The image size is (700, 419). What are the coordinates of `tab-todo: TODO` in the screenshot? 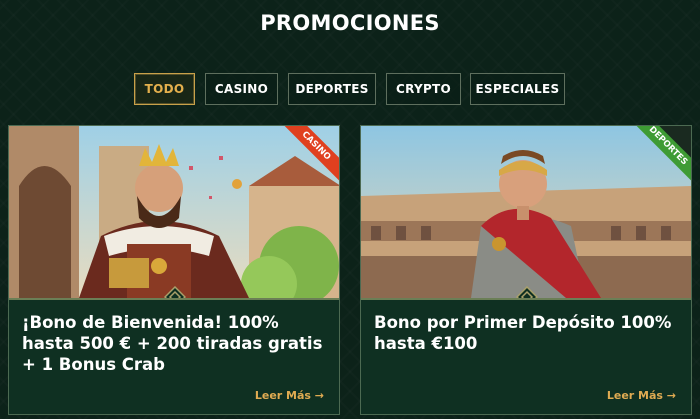 It's located at (164, 89).